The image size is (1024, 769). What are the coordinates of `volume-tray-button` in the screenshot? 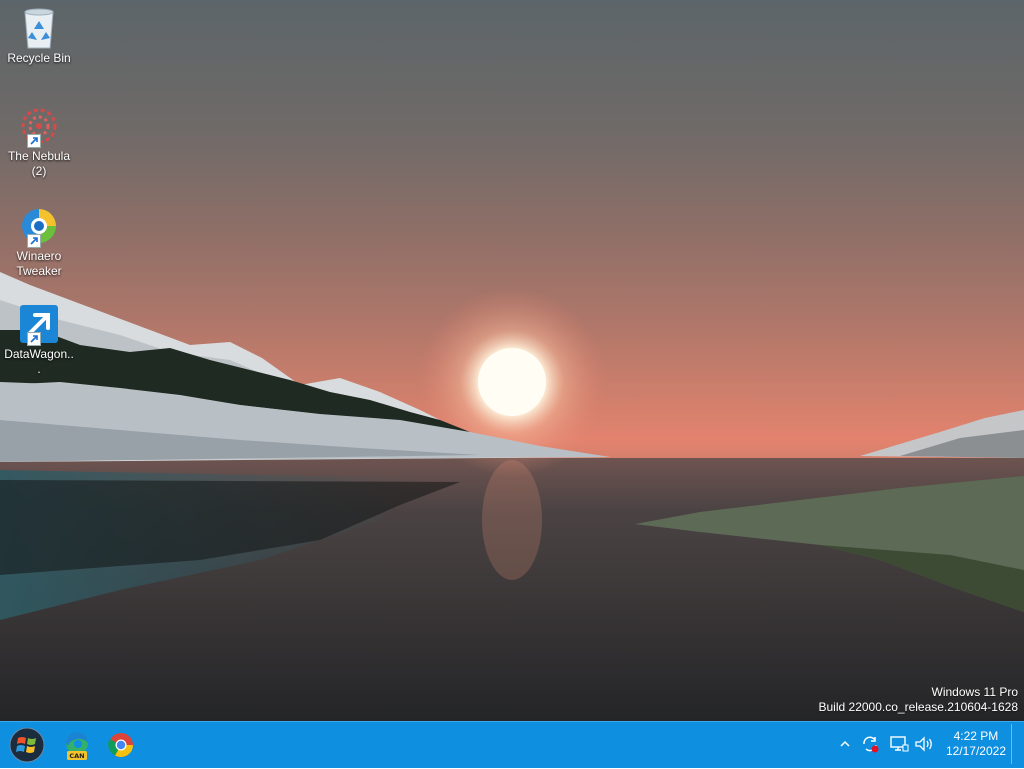 It's located at (924, 744).